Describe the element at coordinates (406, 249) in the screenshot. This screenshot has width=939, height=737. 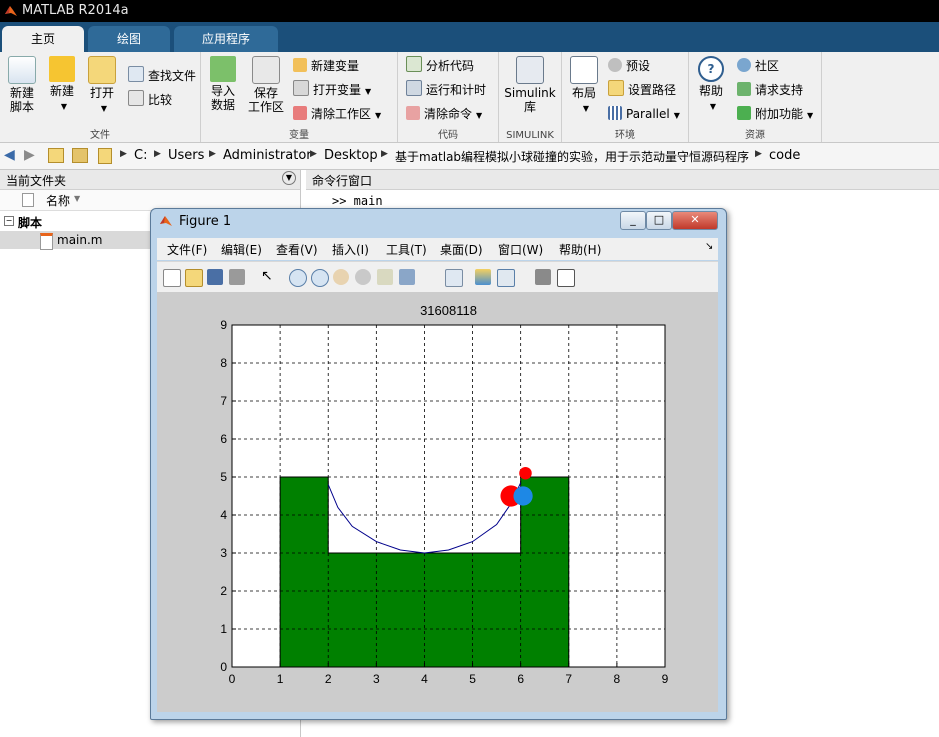
I see `menu-tools: 工具(T)` at that location.